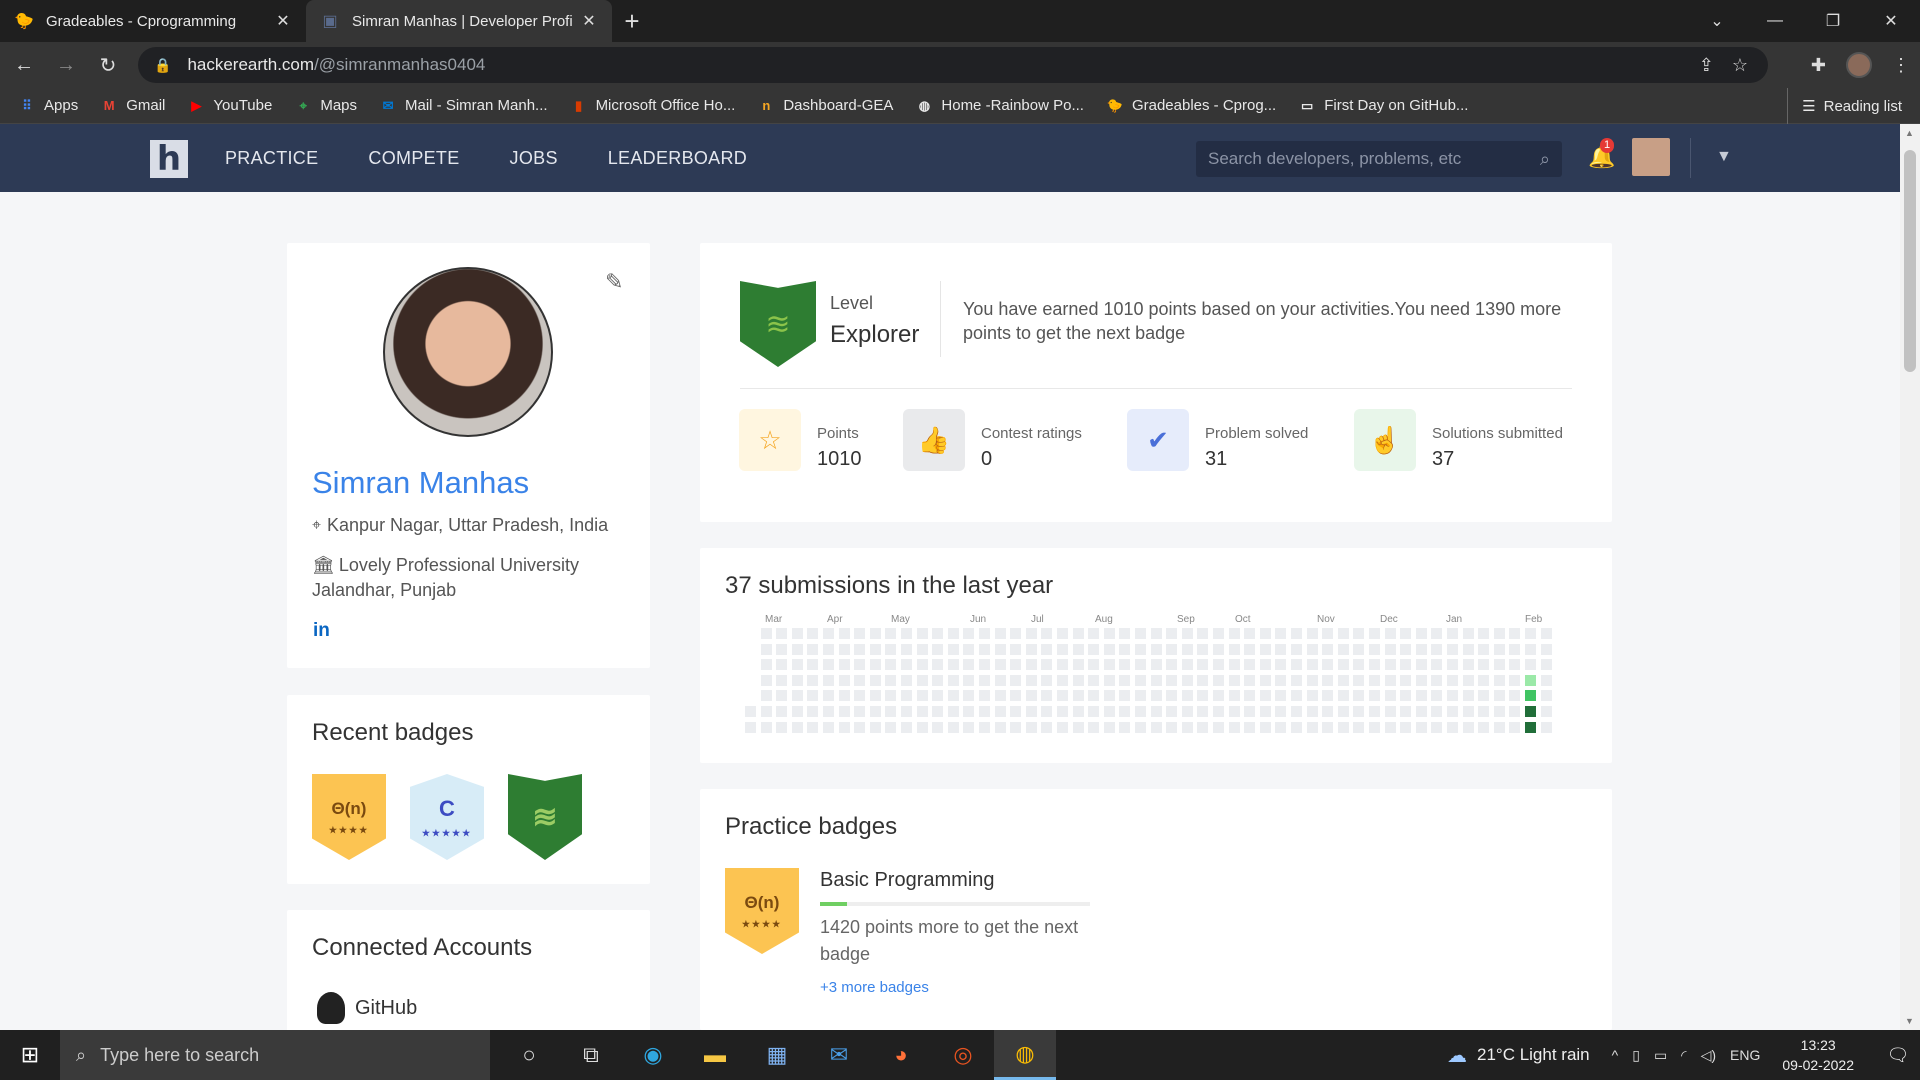  What do you see at coordinates (677, 158) in the screenshot?
I see `nav-leaderboard: LEADERBOARD` at bounding box center [677, 158].